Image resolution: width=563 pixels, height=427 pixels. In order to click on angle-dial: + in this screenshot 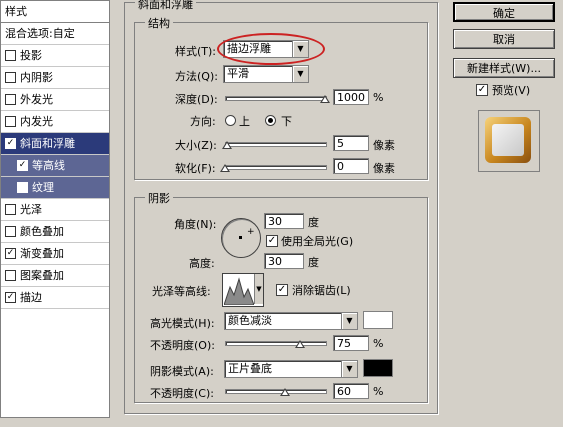, I will do `click(241, 238)`.